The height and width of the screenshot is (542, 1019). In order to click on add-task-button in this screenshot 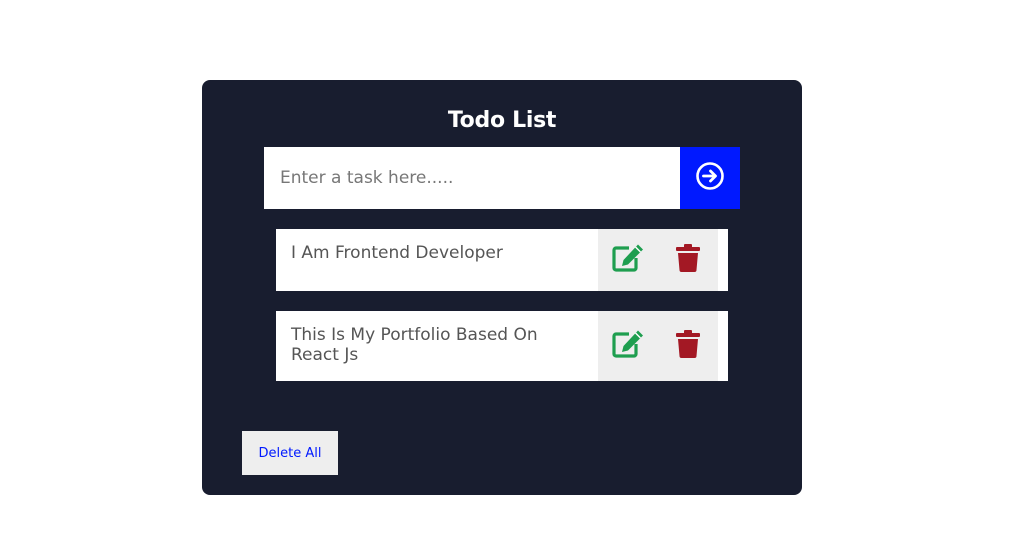, I will do `click(710, 178)`.